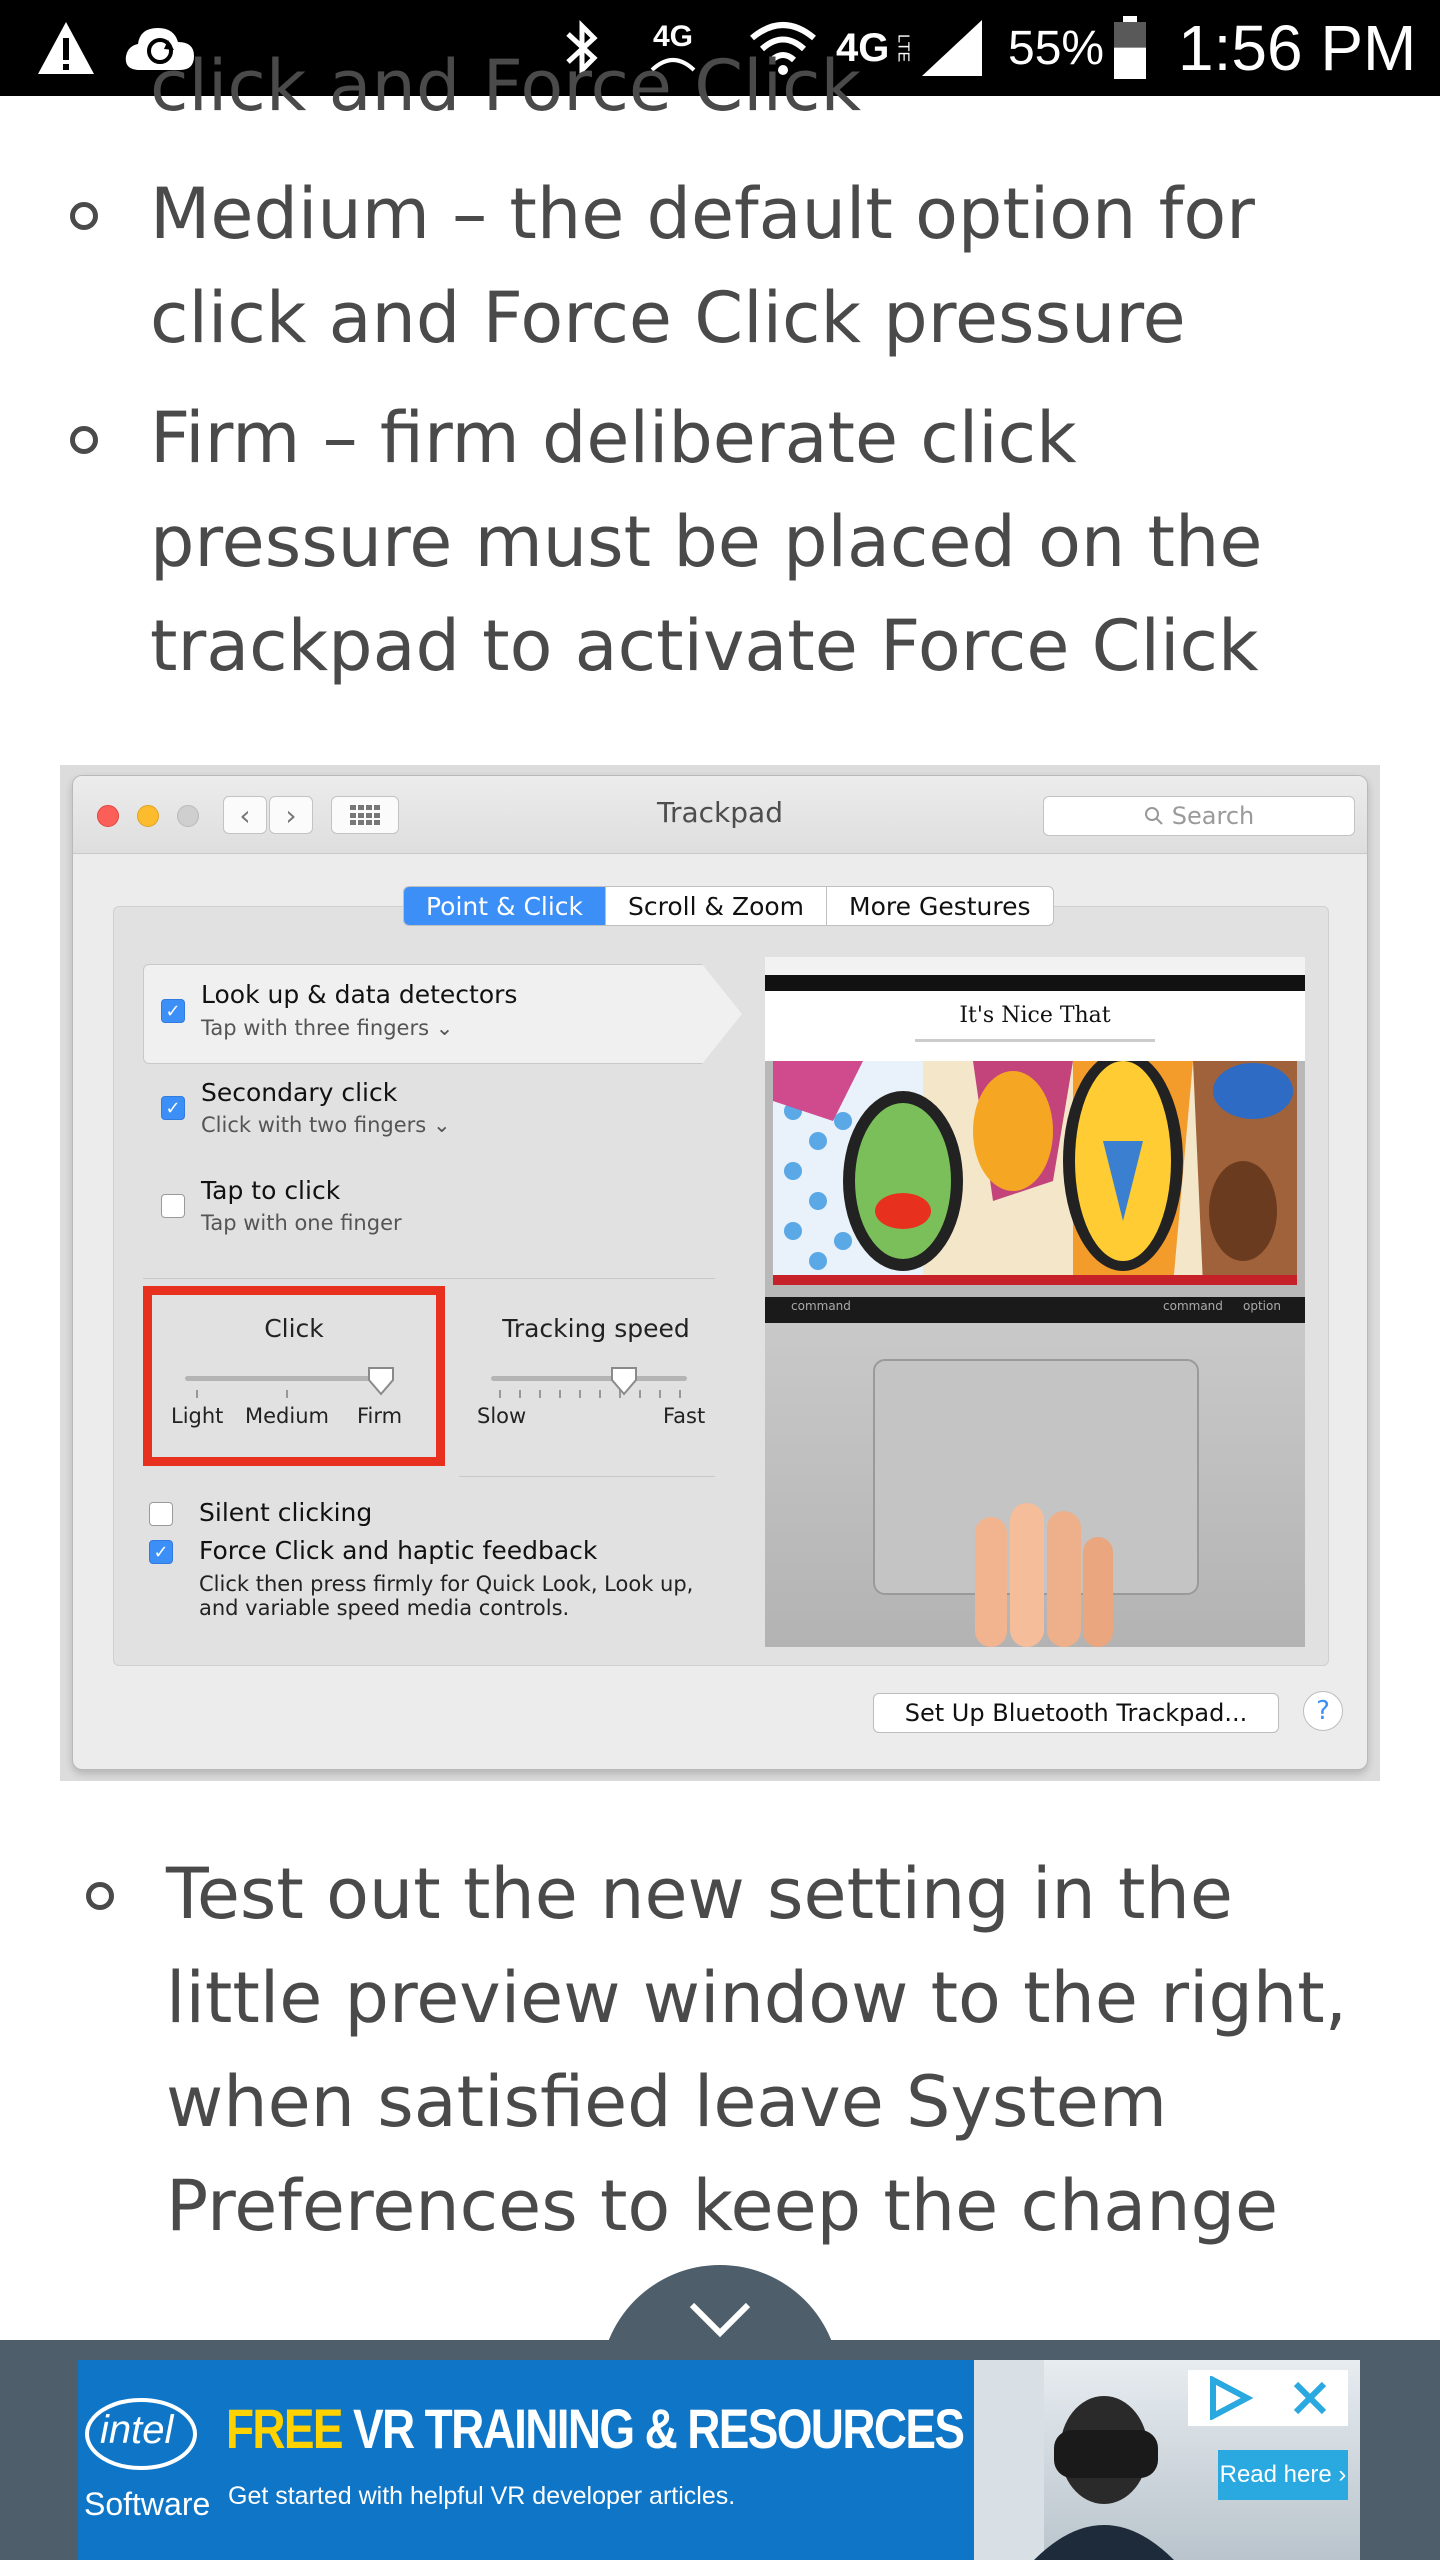 Image resolution: width=1440 pixels, height=2560 pixels. I want to click on warning-icon, so click(66, 48).